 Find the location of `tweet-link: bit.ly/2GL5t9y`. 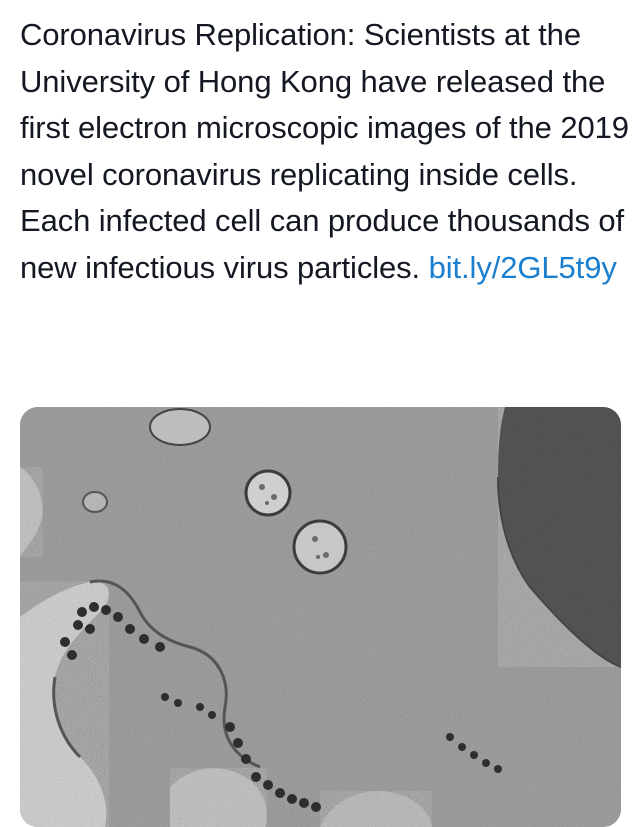

tweet-link: bit.ly/2GL5t9y is located at coordinates (523, 267).